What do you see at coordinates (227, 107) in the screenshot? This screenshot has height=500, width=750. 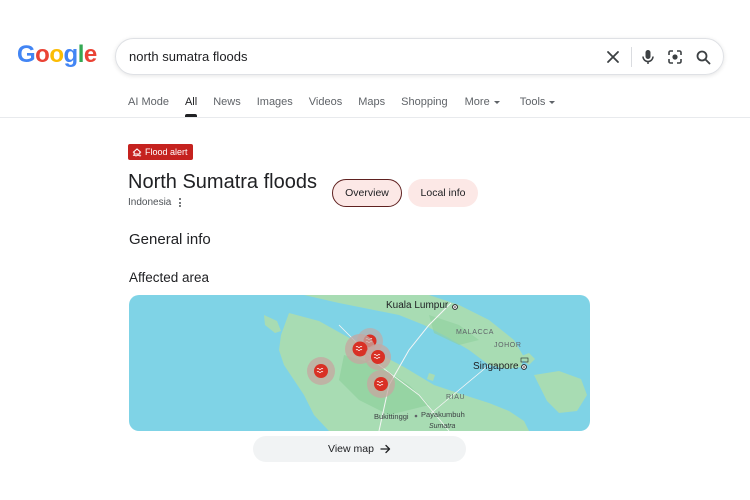 I see `tab-news: News` at bounding box center [227, 107].